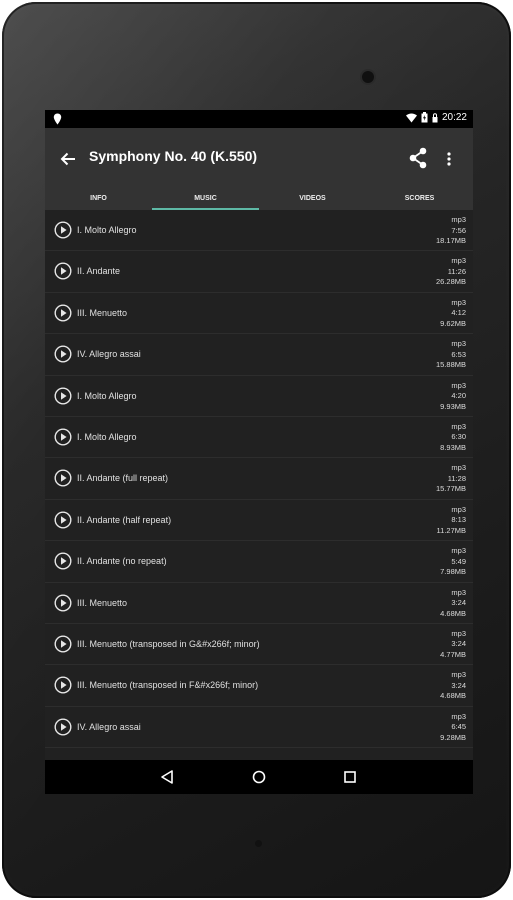 Image resolution: width=513 pixels, height=900 pixels. I want to click on track-row: IV. Allegro assai mp3 6:45 9.28MB, so click(259, 728).